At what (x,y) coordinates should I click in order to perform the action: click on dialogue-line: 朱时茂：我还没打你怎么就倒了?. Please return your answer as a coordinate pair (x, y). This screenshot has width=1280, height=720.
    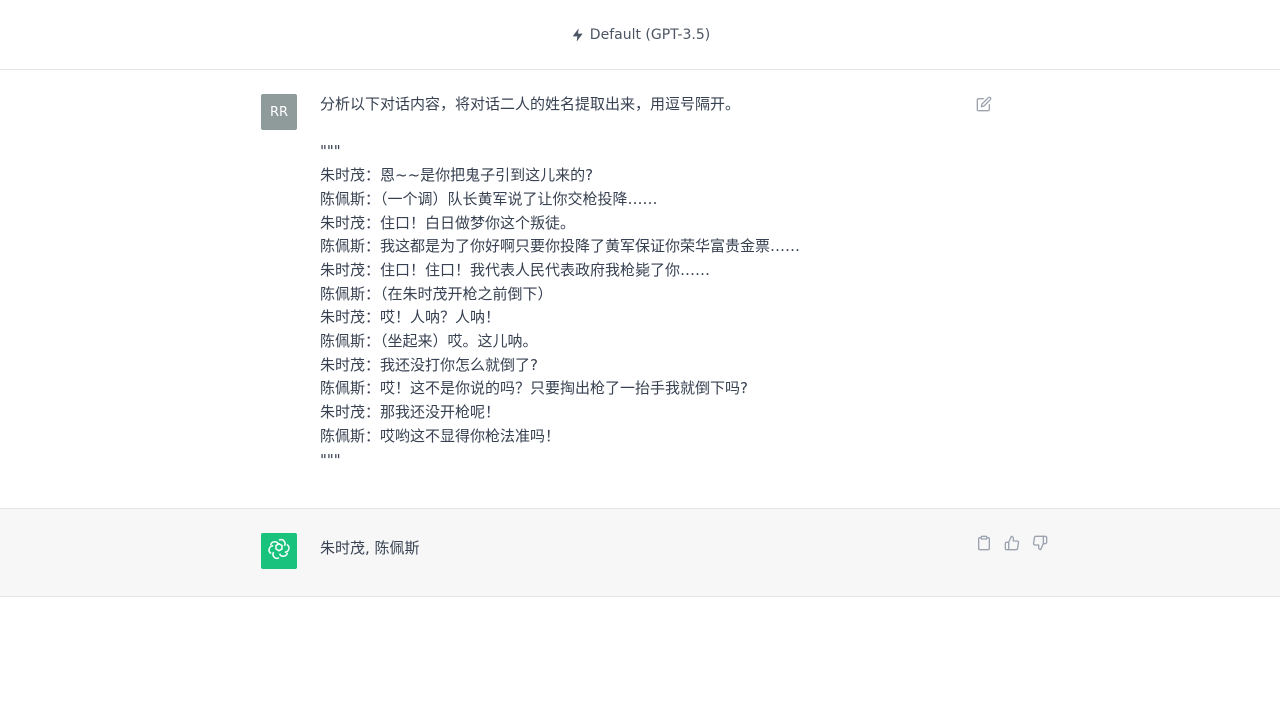
    Looking at the image, I should click on (429, 364).